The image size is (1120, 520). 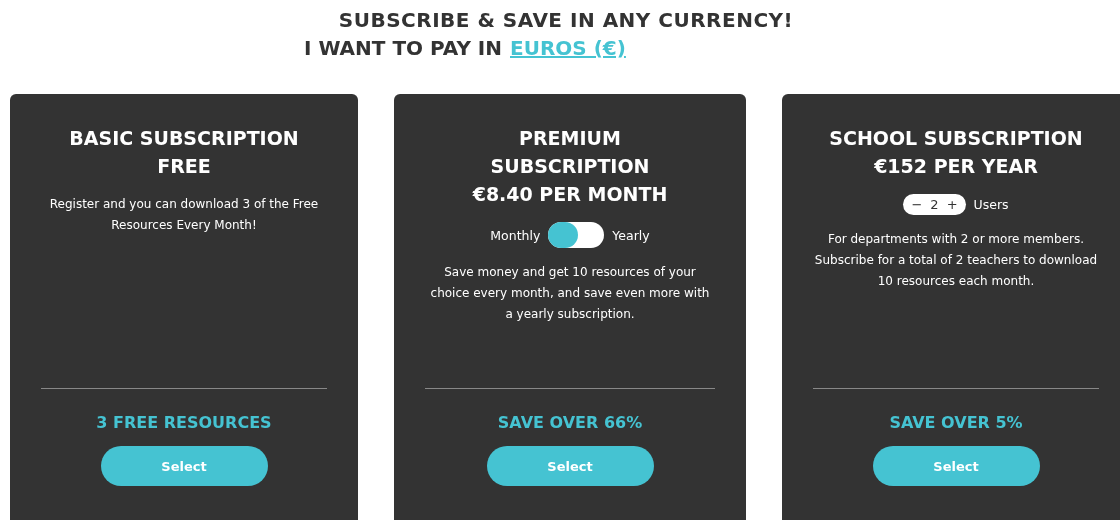 I want to click on toggle-label: Monthly, so click(x=515, y=235).